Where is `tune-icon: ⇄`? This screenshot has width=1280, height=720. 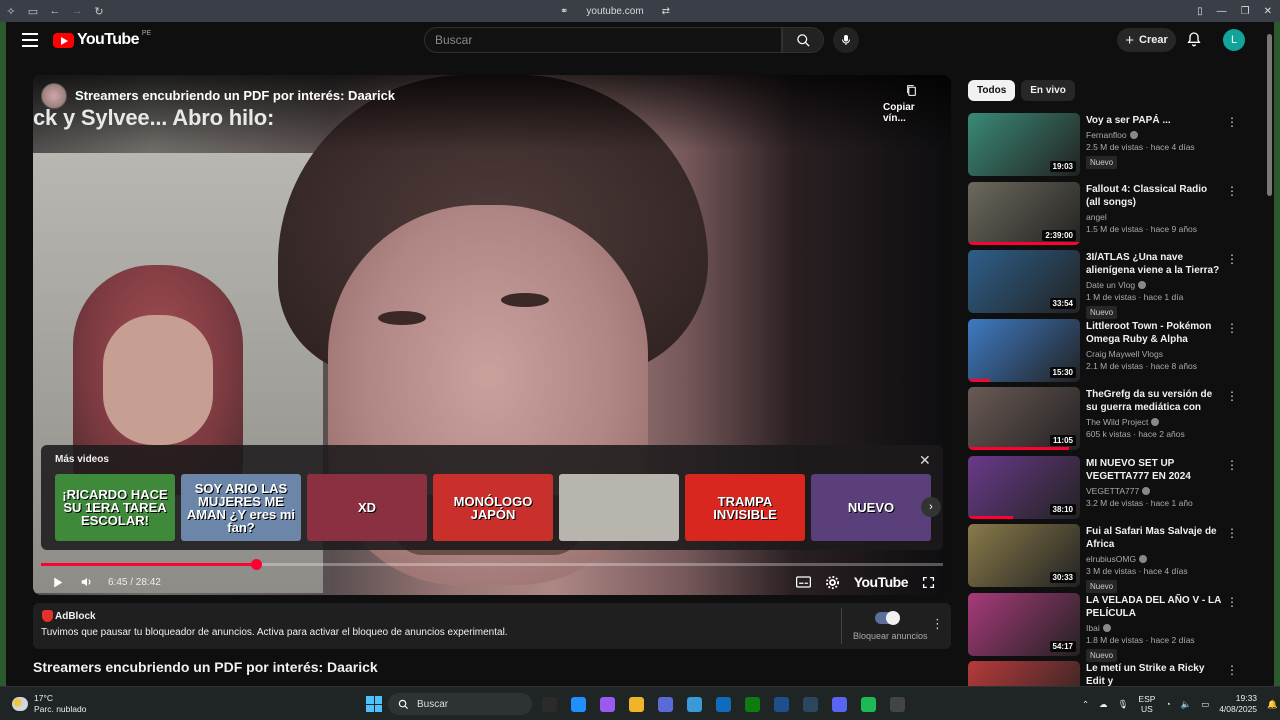
tune-icon: ⇄ is located at coordinates (666, 11).